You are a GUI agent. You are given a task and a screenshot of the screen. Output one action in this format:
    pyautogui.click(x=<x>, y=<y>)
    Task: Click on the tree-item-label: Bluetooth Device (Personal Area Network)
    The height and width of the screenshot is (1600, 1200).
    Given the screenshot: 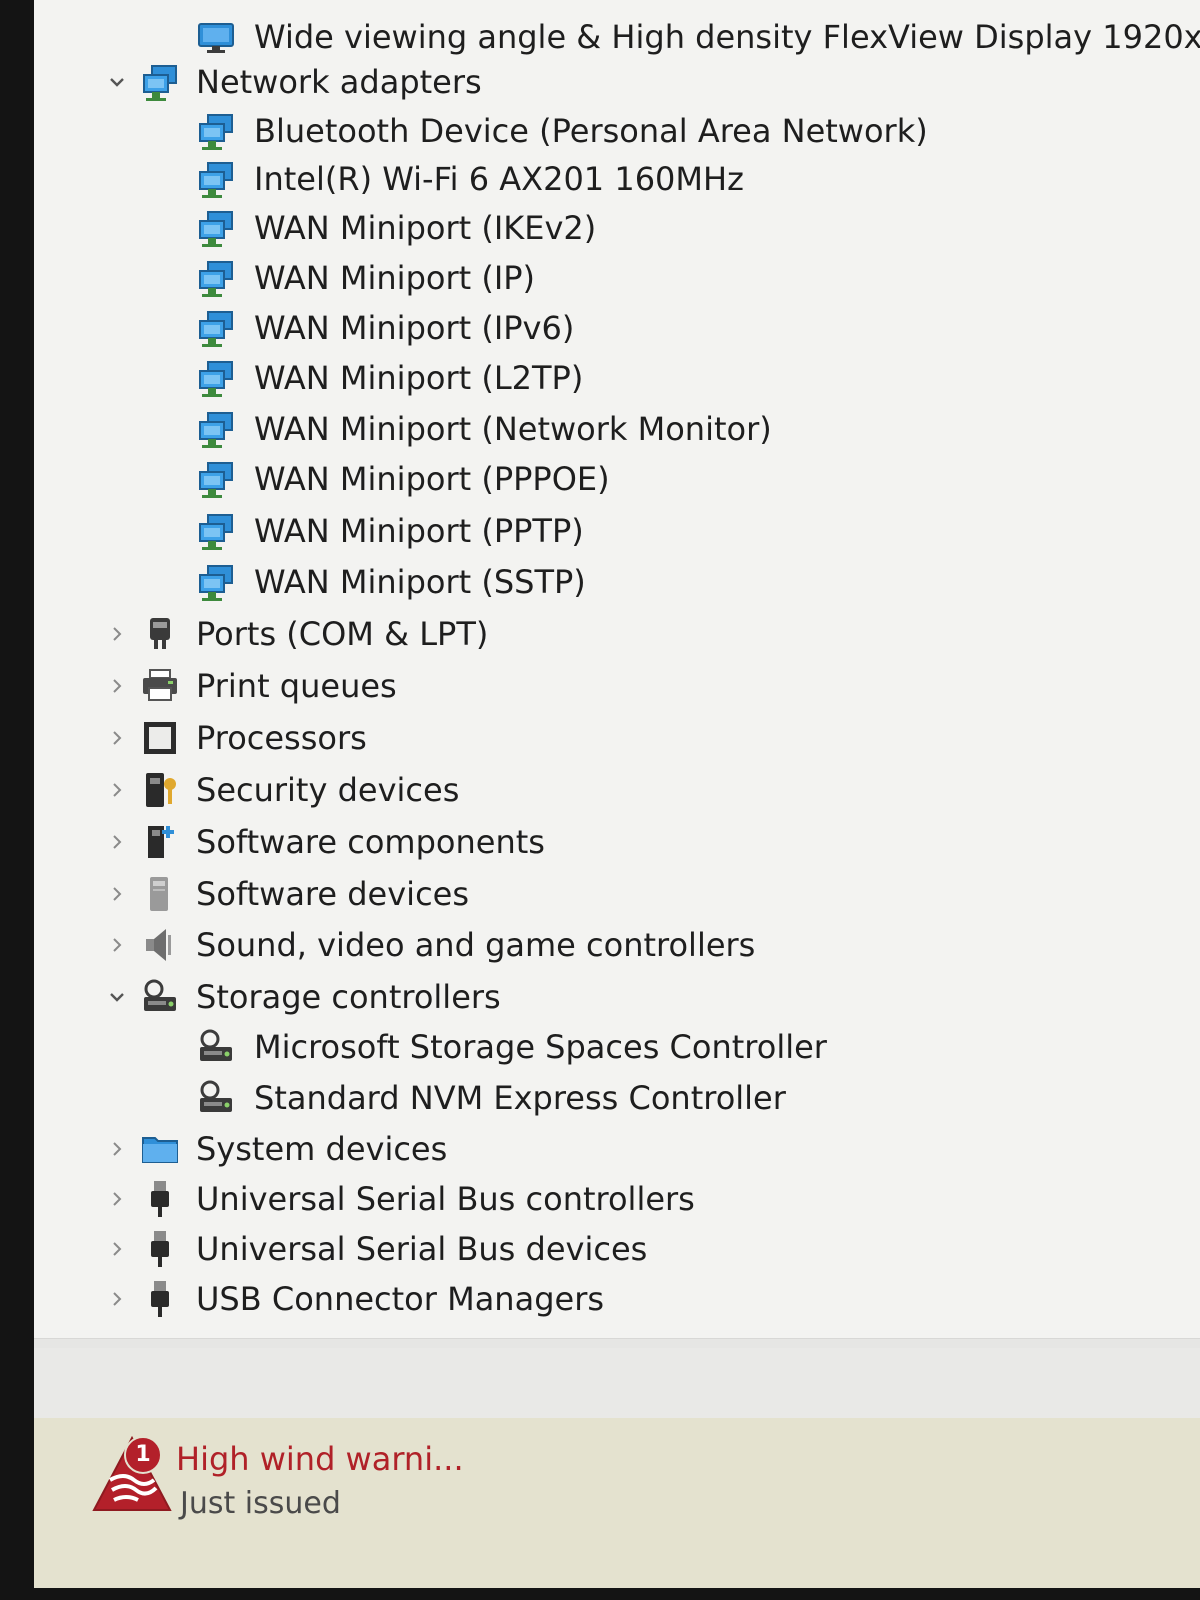 What is the action you would take?
    pyautogui.click(x=591, y=131)
    